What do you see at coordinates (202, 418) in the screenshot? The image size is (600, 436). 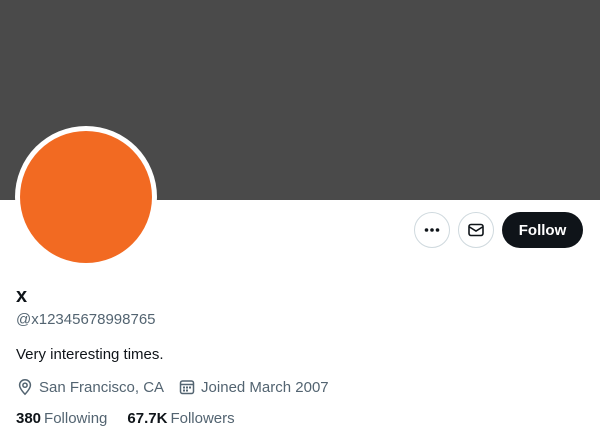 I see `followers-label: Followers` at bounding box center [202, 418].